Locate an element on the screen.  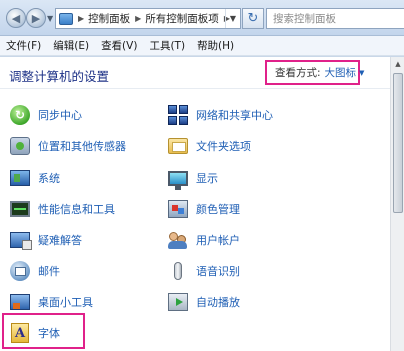
network-sharing-icon is located at coordinates (178, 115).